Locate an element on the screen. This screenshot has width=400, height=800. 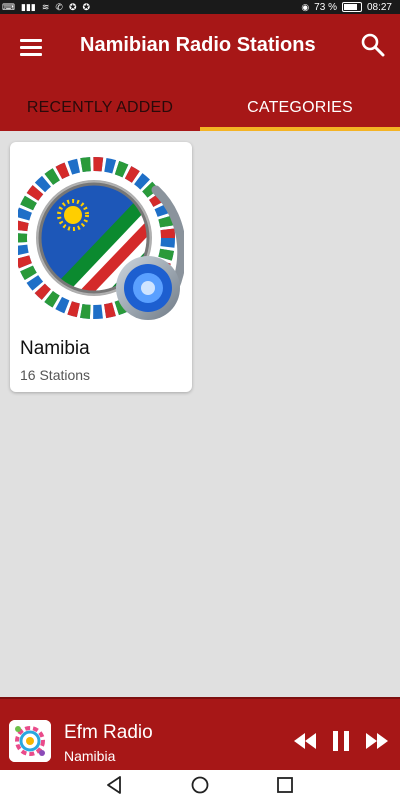
player-station-name: Efm Radio is located at coordinates (108, 732).